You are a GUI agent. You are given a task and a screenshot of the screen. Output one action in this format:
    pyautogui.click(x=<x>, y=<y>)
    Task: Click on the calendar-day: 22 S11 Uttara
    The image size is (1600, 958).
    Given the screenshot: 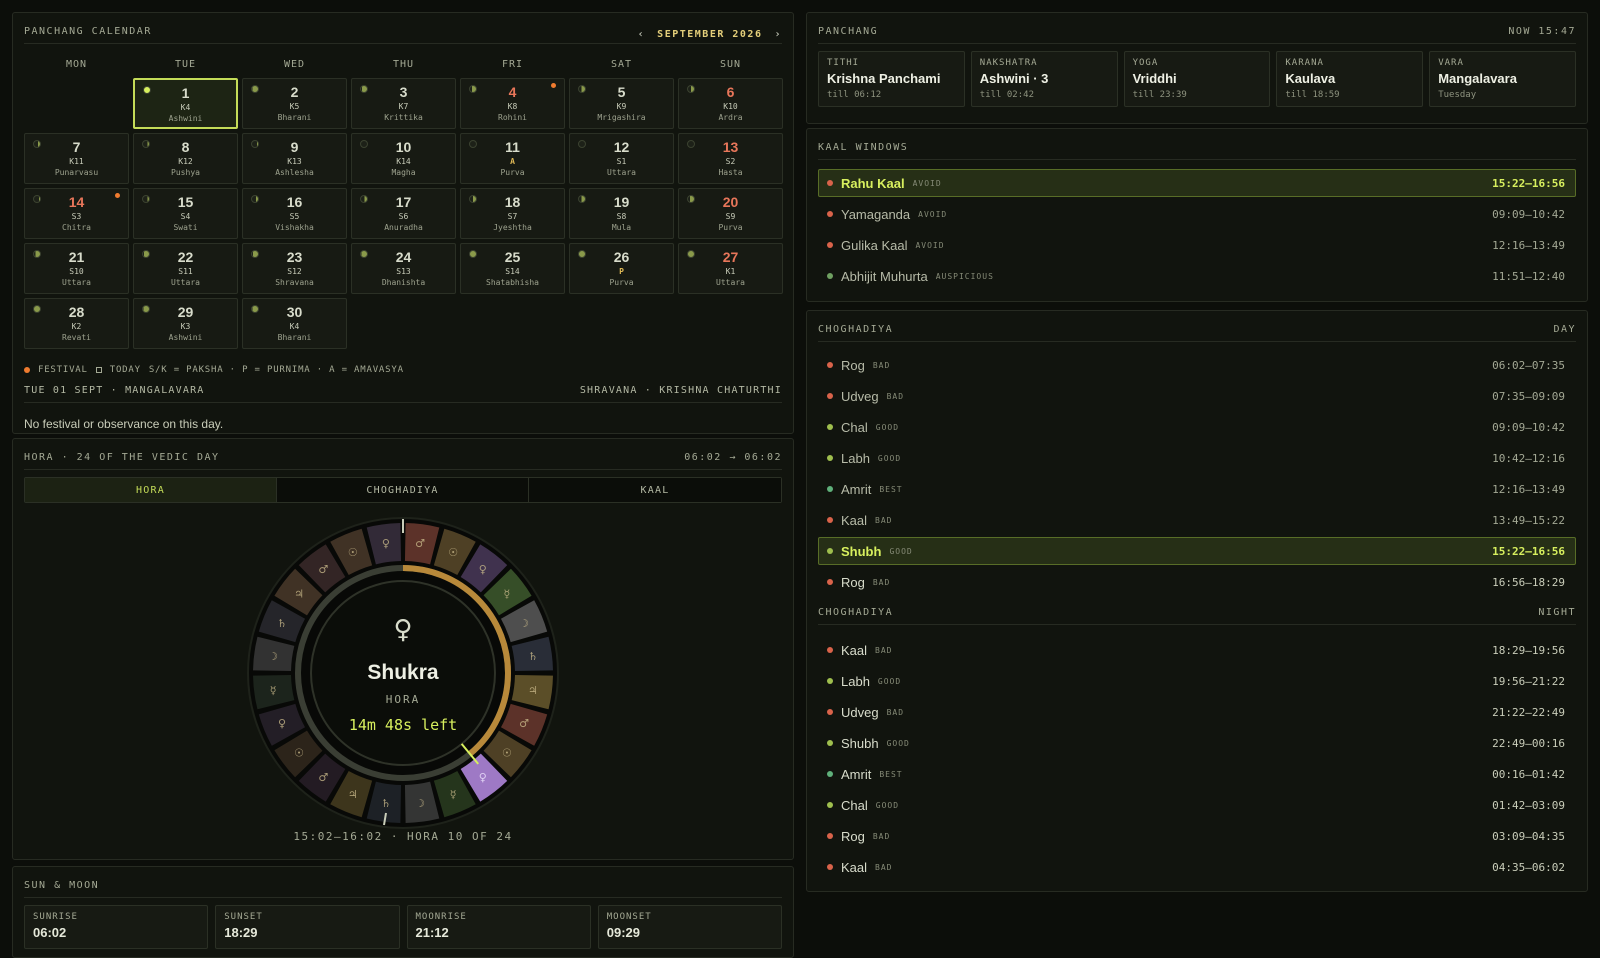 What is the action you would take?
    pyautogui.click(x=185, y=268)
    